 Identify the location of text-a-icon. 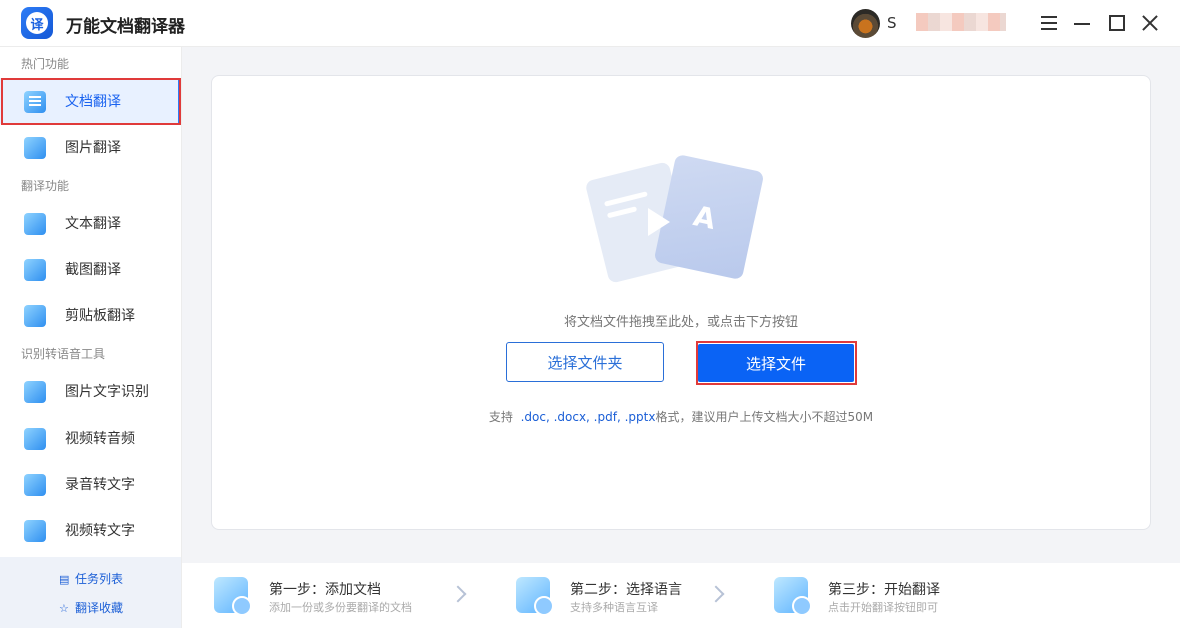
(35, 224).